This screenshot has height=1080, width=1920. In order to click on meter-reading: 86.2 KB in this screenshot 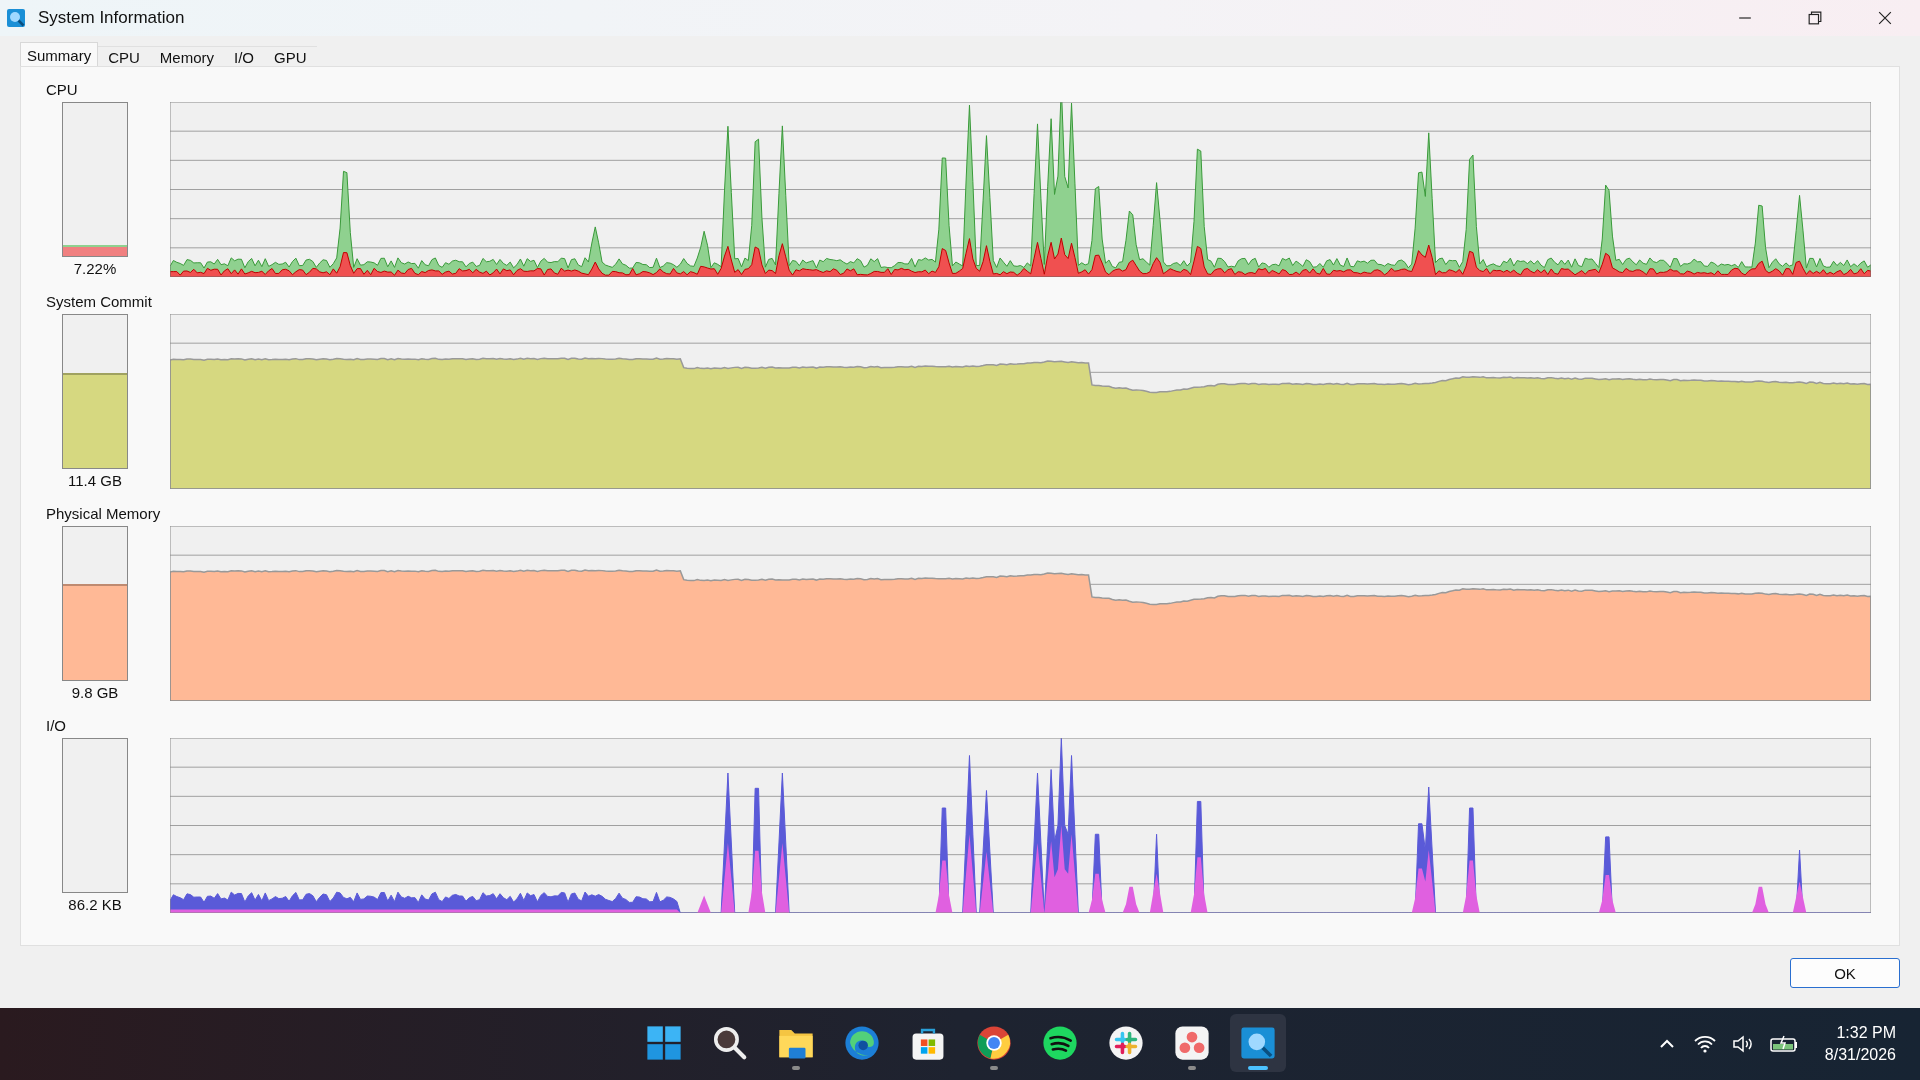, I will do `click(95, 904)`.